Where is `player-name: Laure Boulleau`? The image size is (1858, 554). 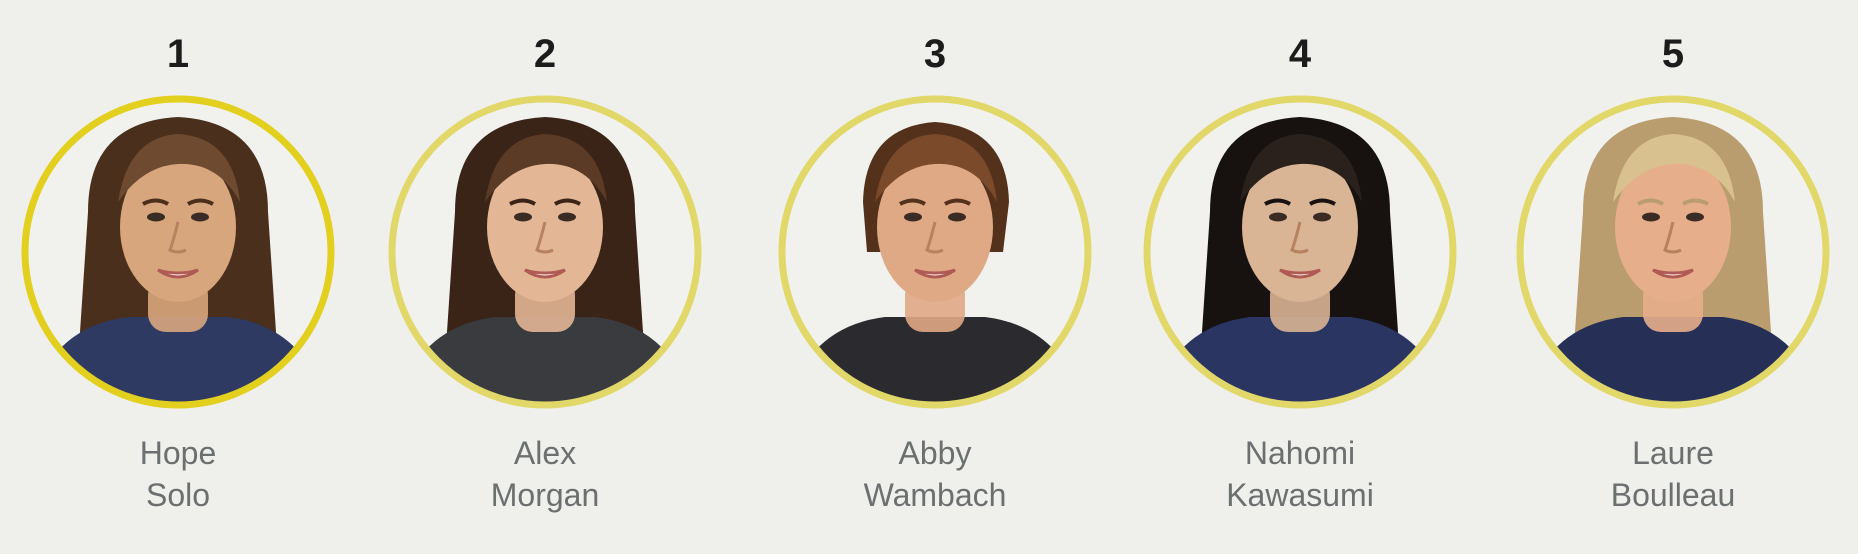 player-name: Laure Boulleau is located at coordinates (1673, 474).